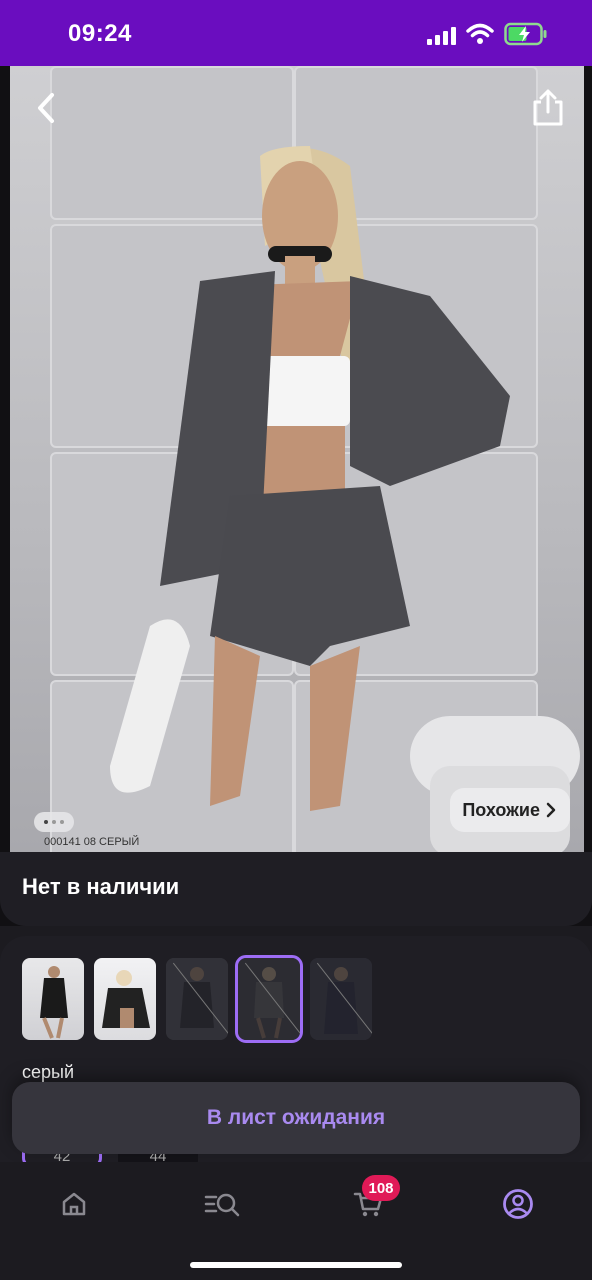 The height and width of the screenshot is (1280, 592). Describe the element at coordinates (296, 1265) in the screenshot. I see `home-indicator` at that location.